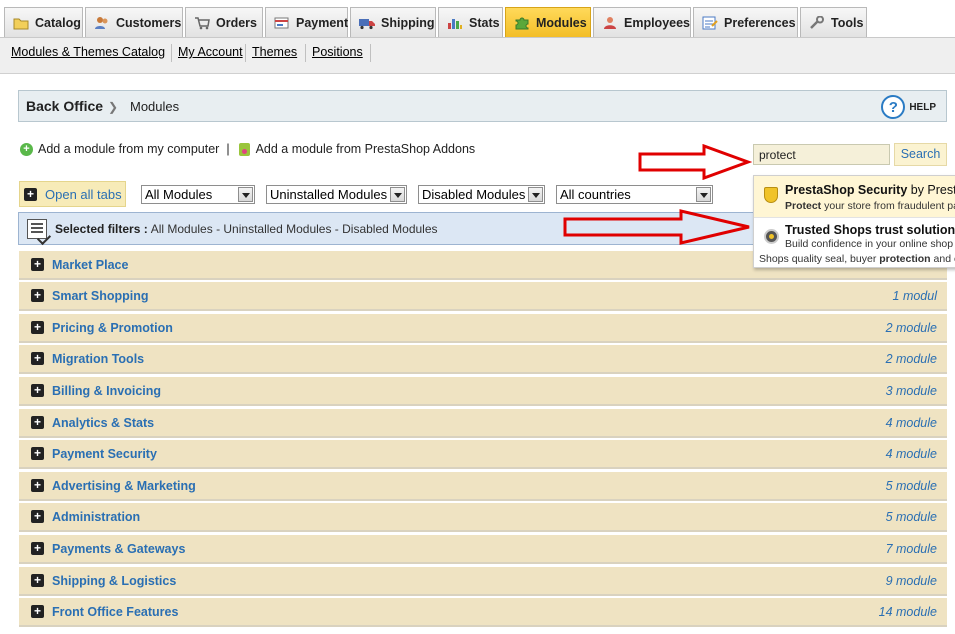 Image resolution: width=955 pixels, height=634 pixels. Describe the element at coordinates (481, 194) in the screenshot. I see `enabled-status-select: Disabled Modules` at that location.